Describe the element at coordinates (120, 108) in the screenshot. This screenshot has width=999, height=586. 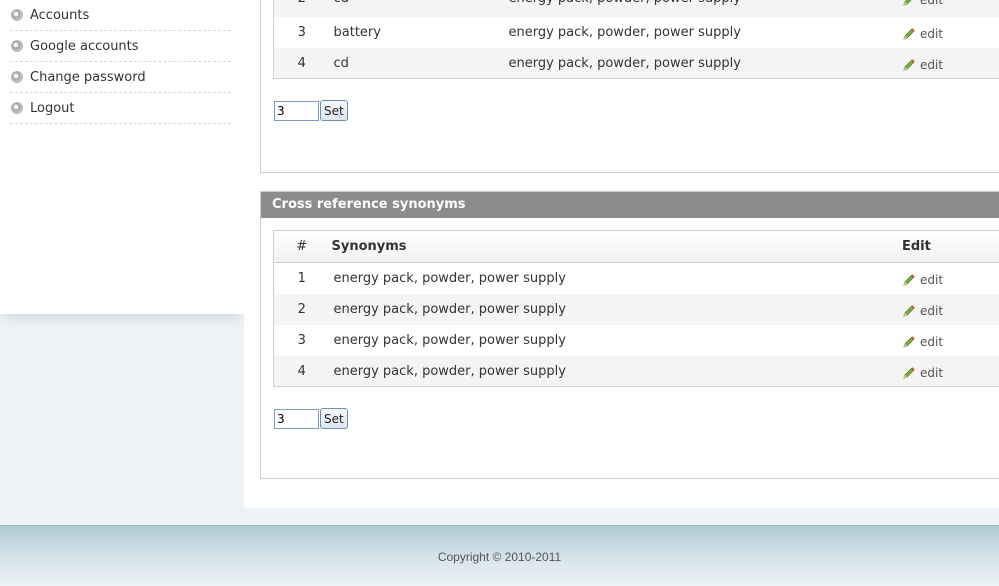
I see `sidebar-item-logout: Logout` at that location.